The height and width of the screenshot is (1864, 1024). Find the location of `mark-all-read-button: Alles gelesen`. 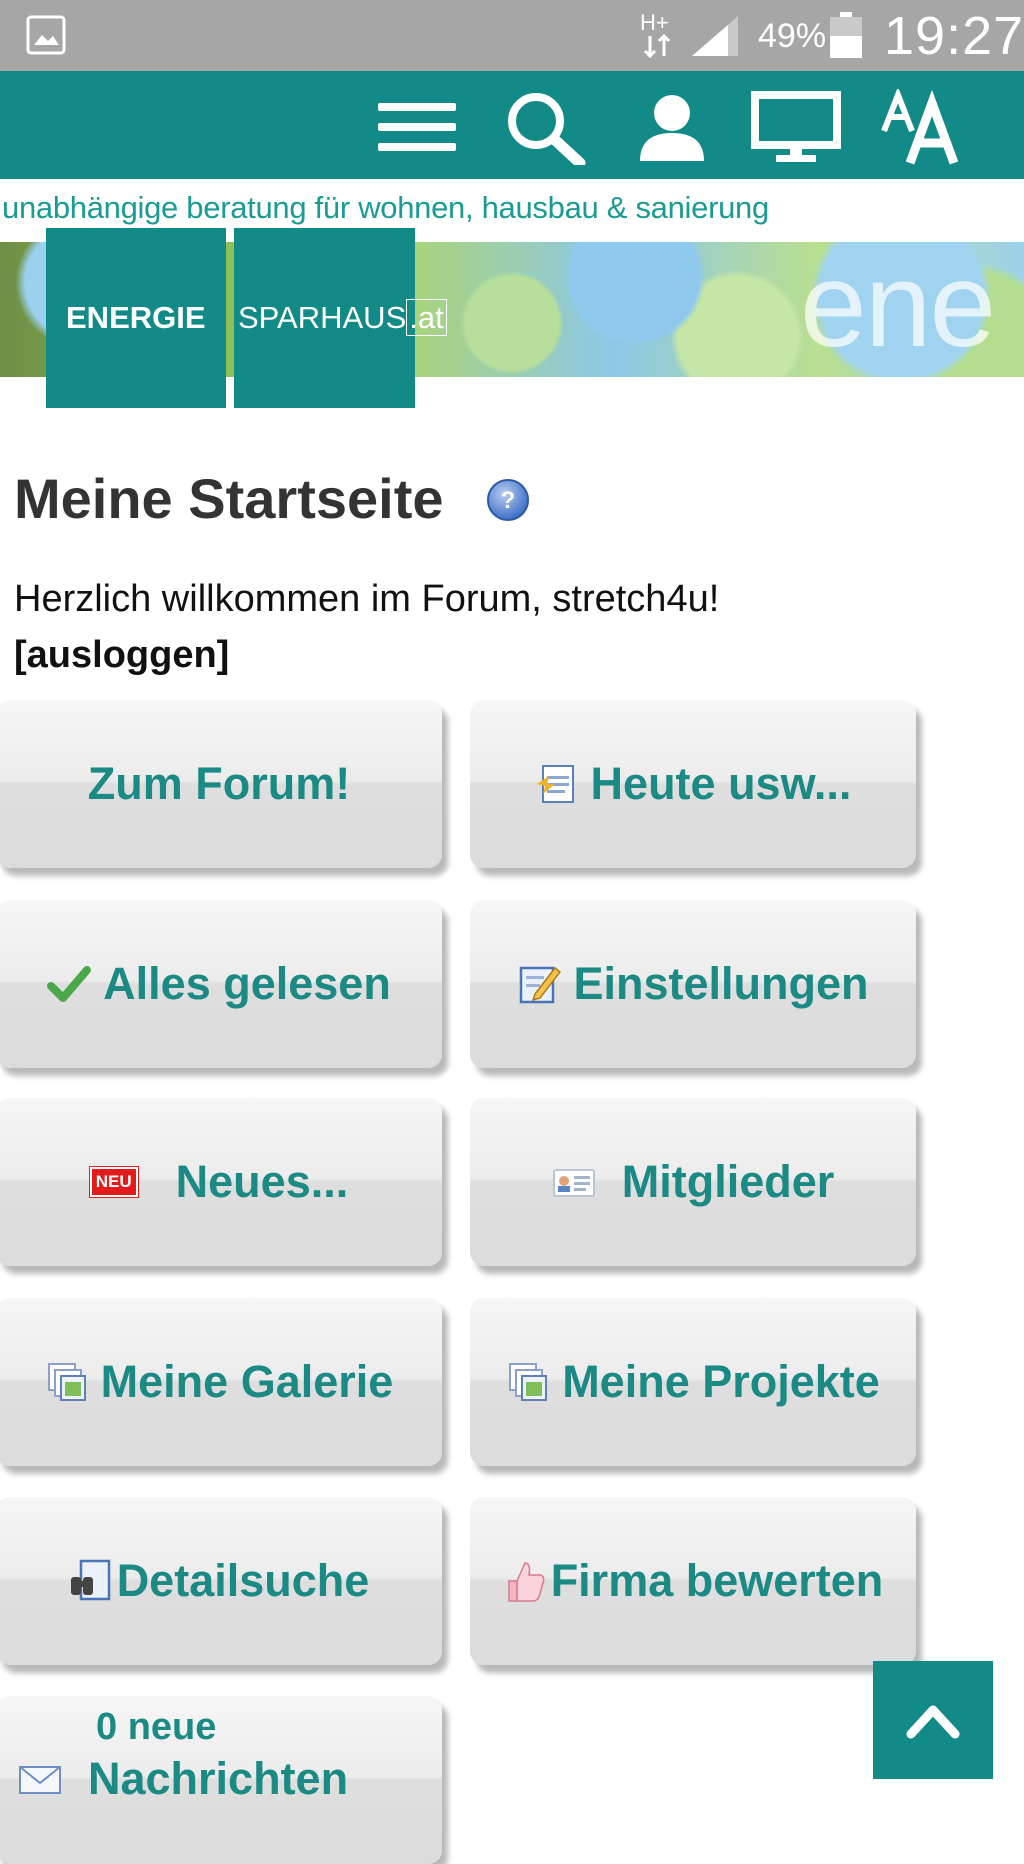

mark-all-read-button: Alles gelesen is located at coordinates (221, 984).